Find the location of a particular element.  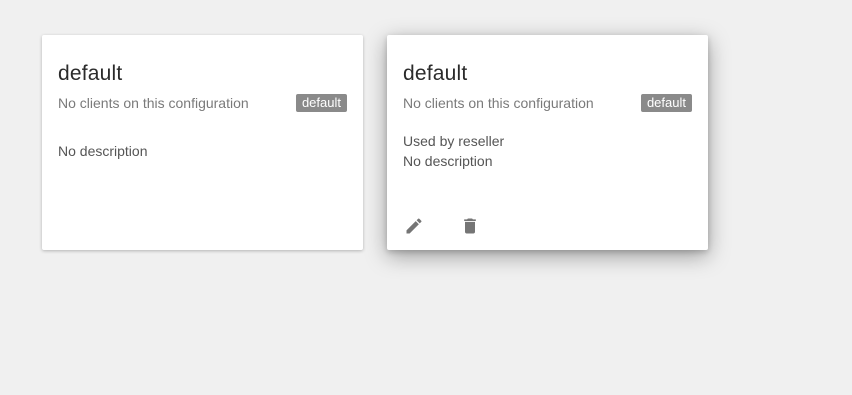

card-actions is located at coordinates (442, 226).